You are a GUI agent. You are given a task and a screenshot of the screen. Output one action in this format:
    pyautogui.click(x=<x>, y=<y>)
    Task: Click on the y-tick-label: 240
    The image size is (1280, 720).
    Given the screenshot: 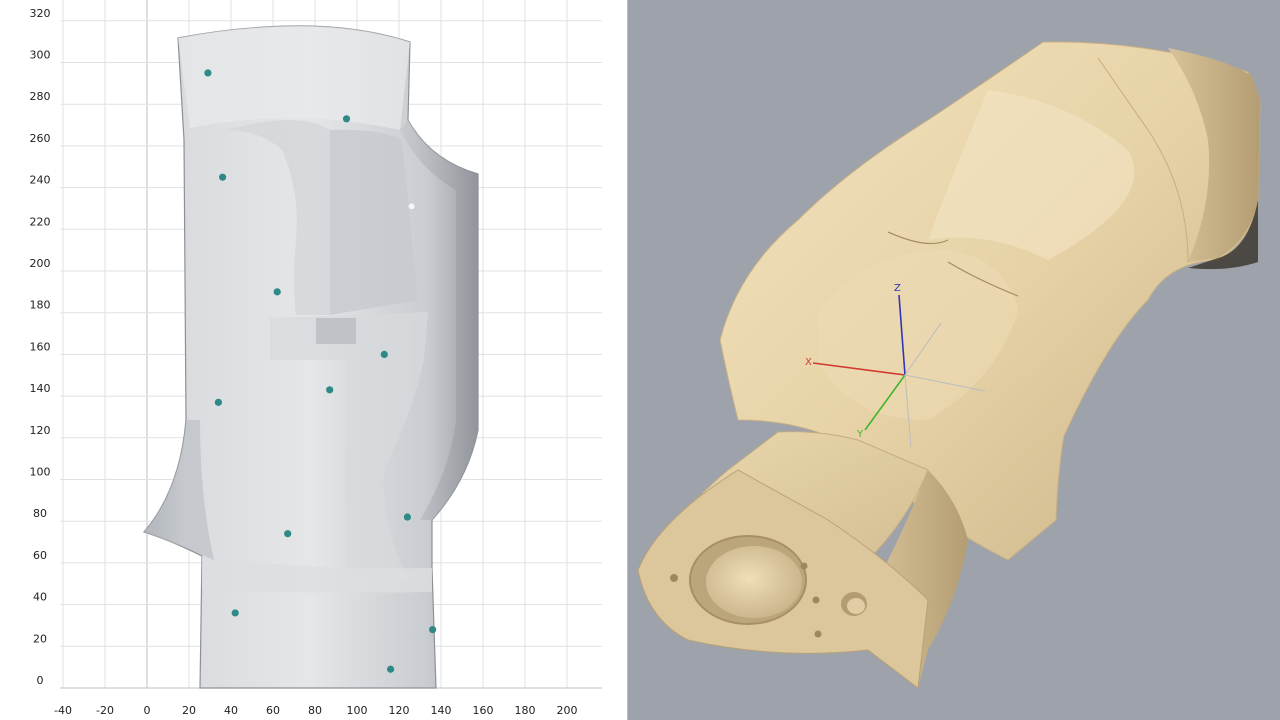 What is the action you would take?
    pyautogui.click(x=40, y=180)
    